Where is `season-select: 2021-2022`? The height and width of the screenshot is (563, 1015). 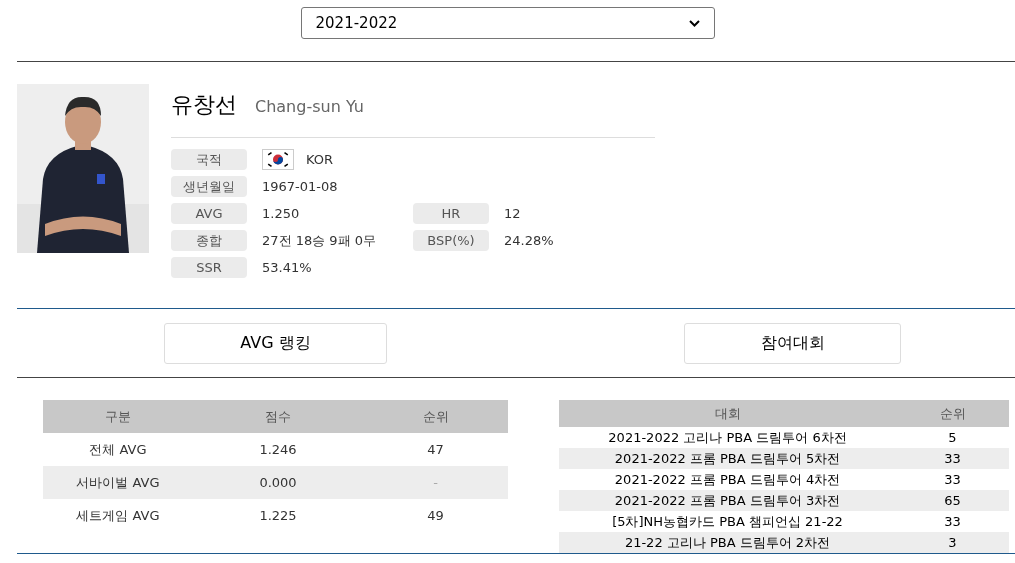 season-select: 2021-2022 is located at coordinates (507, 23).